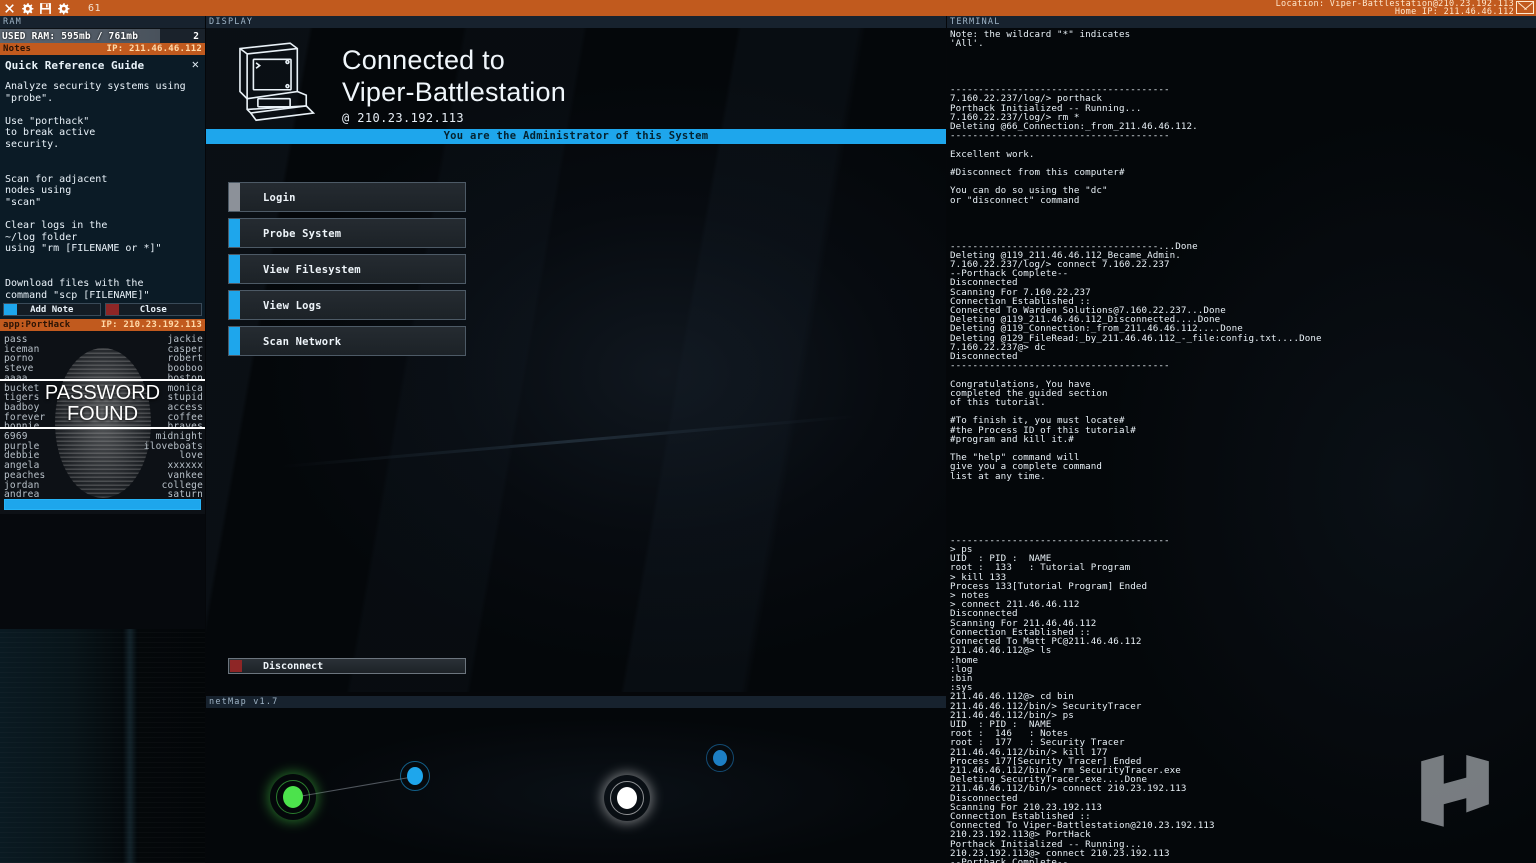 This screenshot has width=1536, height=863. I want to click on terminal-line: Process 133[Tutorial Program] Ended, so click(1049, 586).